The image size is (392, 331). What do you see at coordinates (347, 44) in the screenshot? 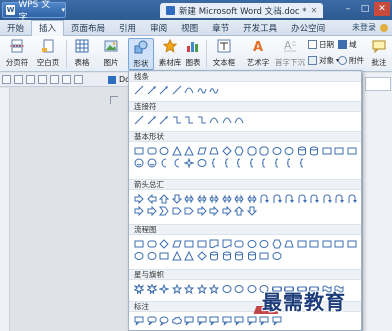
I see `field-button: 域` at bounding box center [347, 44].